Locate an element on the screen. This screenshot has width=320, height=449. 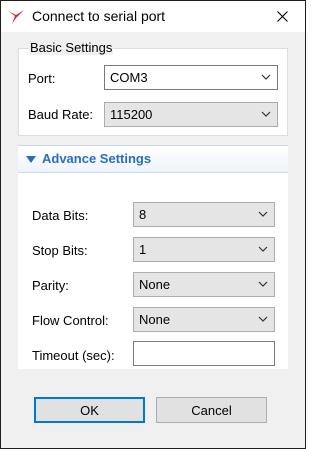
title-bar: Connect to serial port is located at coordinates (153, 16).